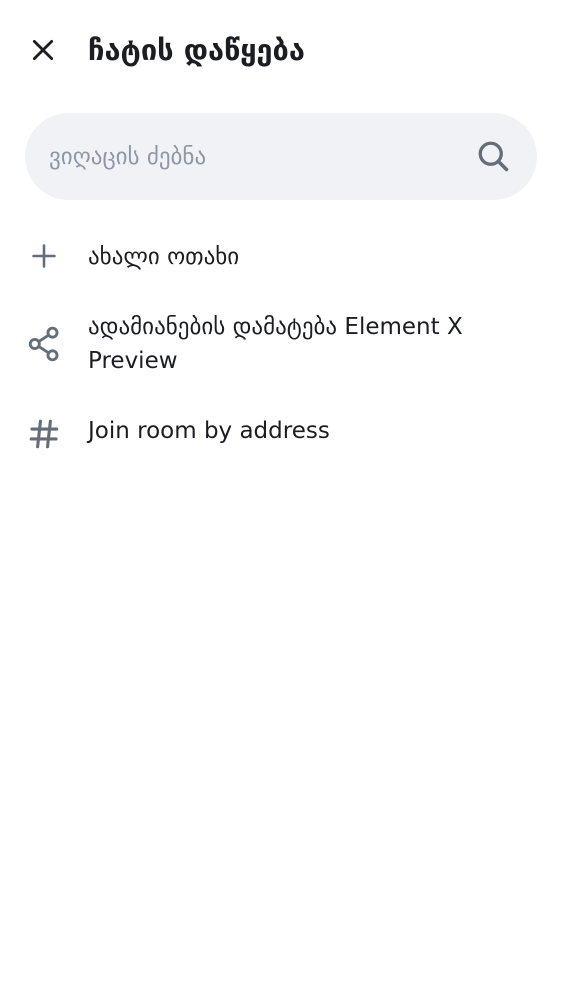  I want to click on close-button, so click(43, 50).